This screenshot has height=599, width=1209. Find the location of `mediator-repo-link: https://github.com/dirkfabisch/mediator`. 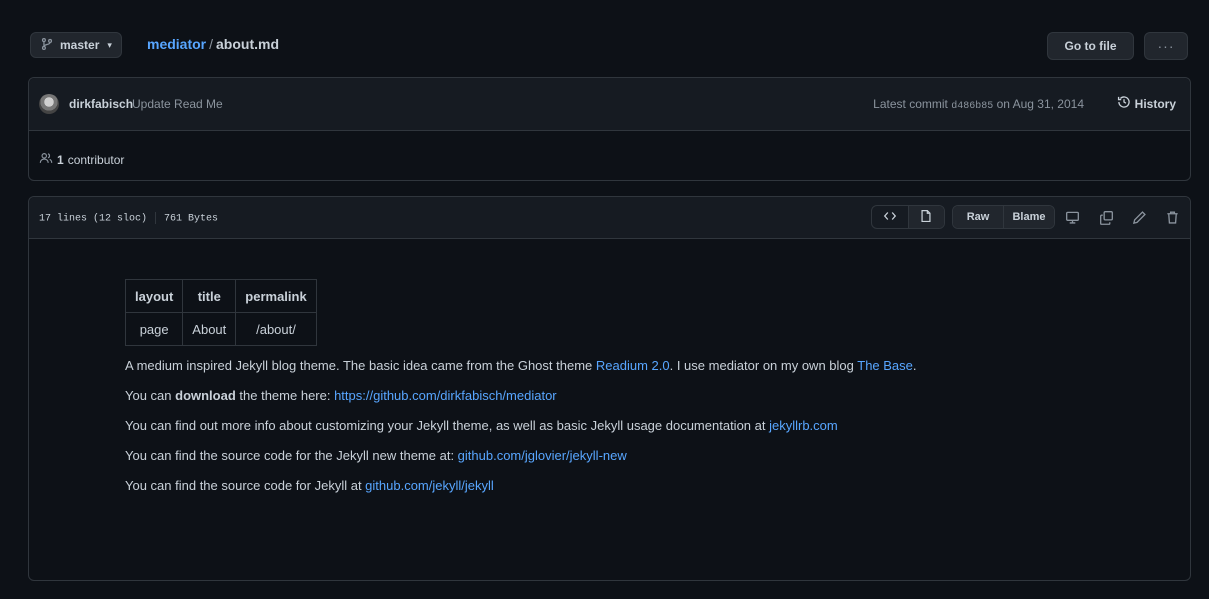

mediator-repo-link: https://github.com/dirkfabisch/mediator is located at coordinates (445, 395).